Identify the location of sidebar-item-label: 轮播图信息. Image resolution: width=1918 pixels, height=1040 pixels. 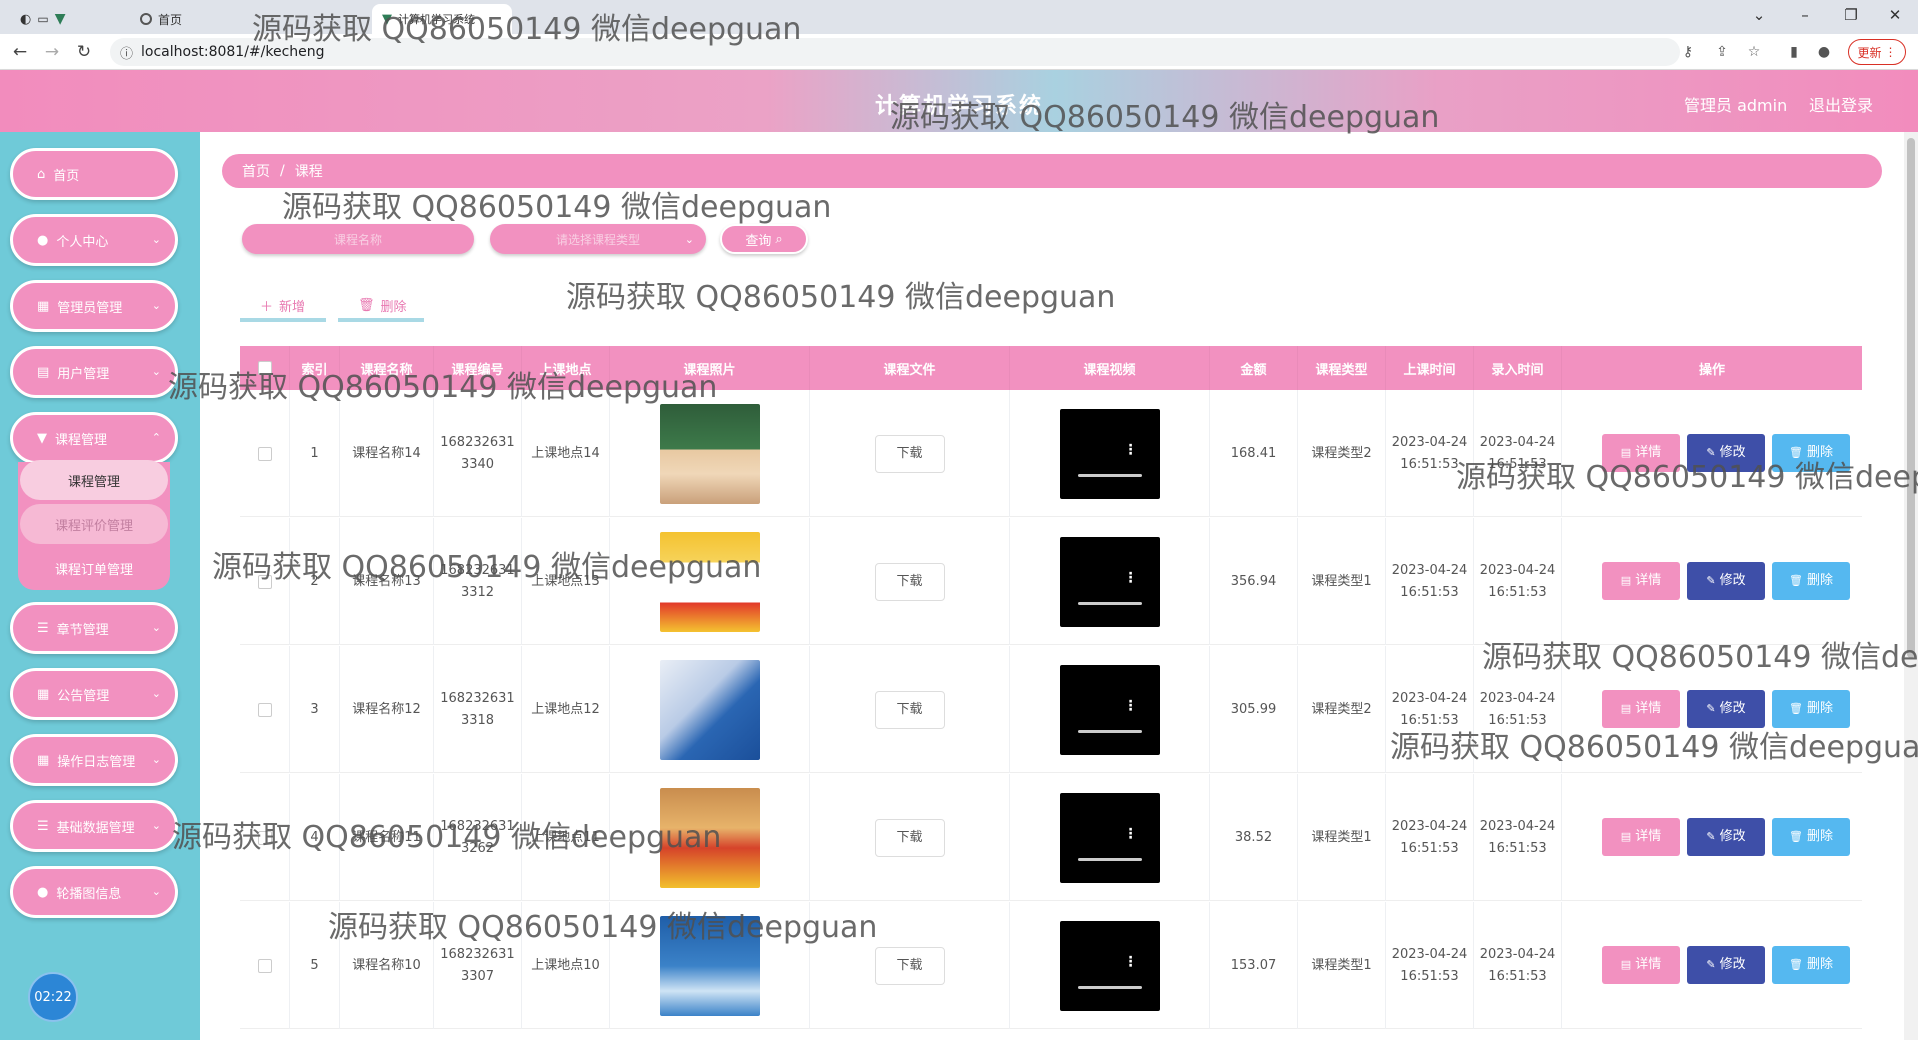
(89, 894).